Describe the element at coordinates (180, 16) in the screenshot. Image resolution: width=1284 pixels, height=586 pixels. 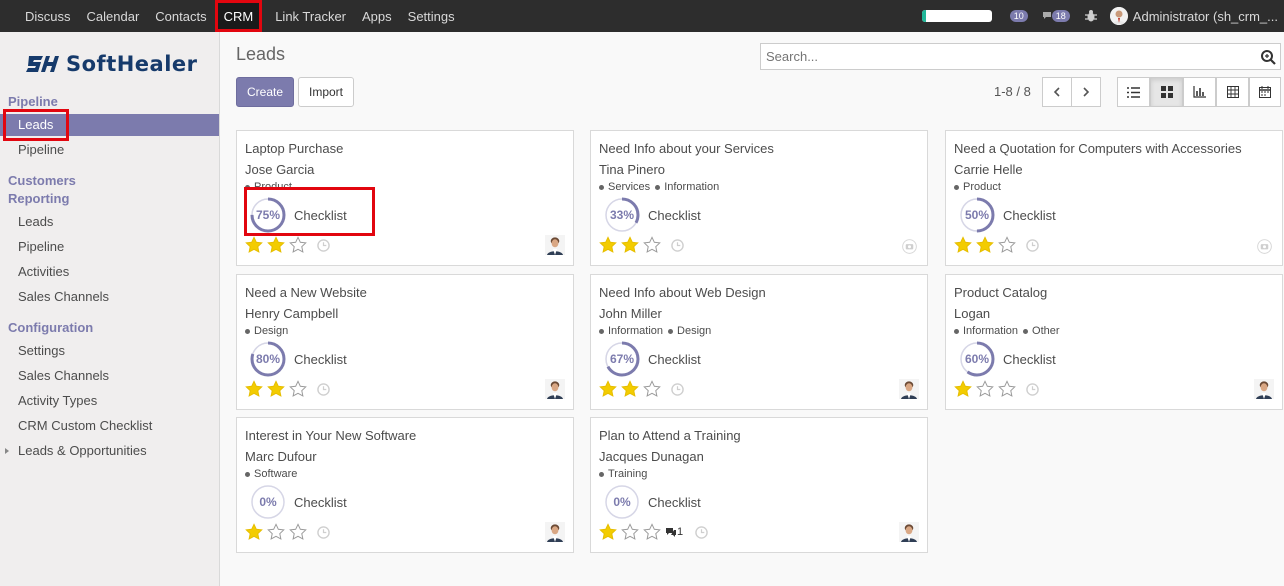
I see `menu-contacts: Contacts` at that location.